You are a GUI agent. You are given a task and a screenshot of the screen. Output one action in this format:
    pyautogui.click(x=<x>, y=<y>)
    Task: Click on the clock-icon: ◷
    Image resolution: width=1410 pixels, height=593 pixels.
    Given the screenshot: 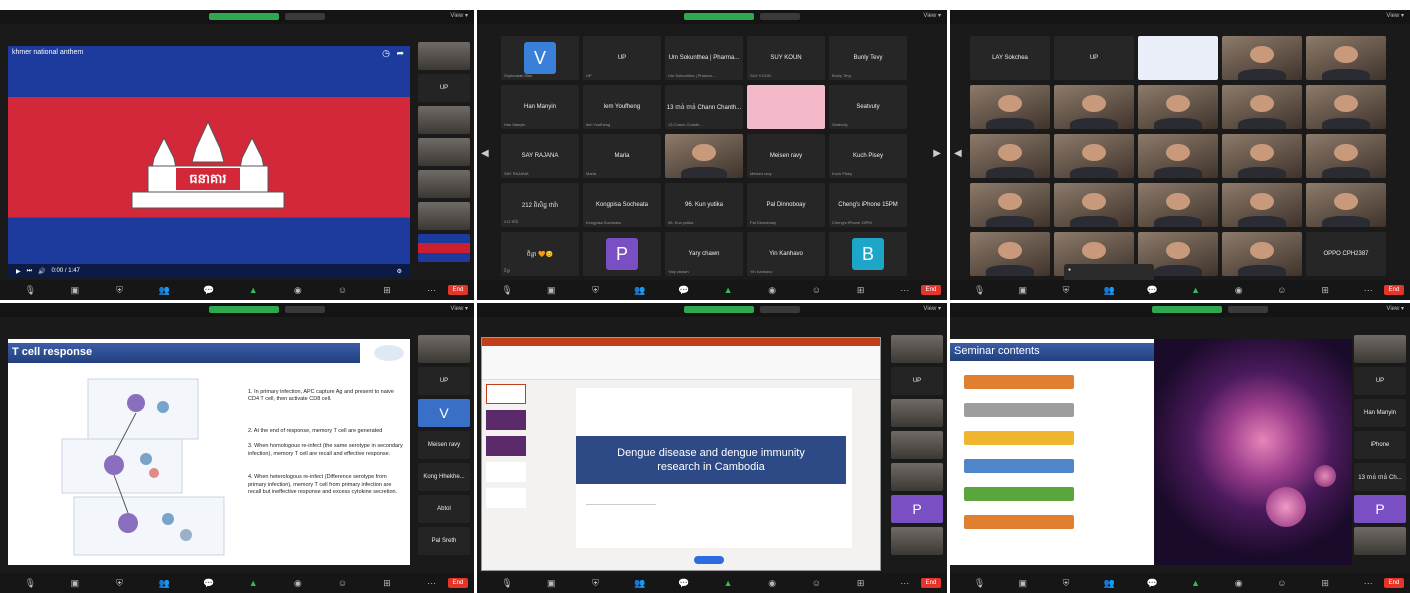 What is the action you would take?
    pyautogui.click(x=386, y=53)
    